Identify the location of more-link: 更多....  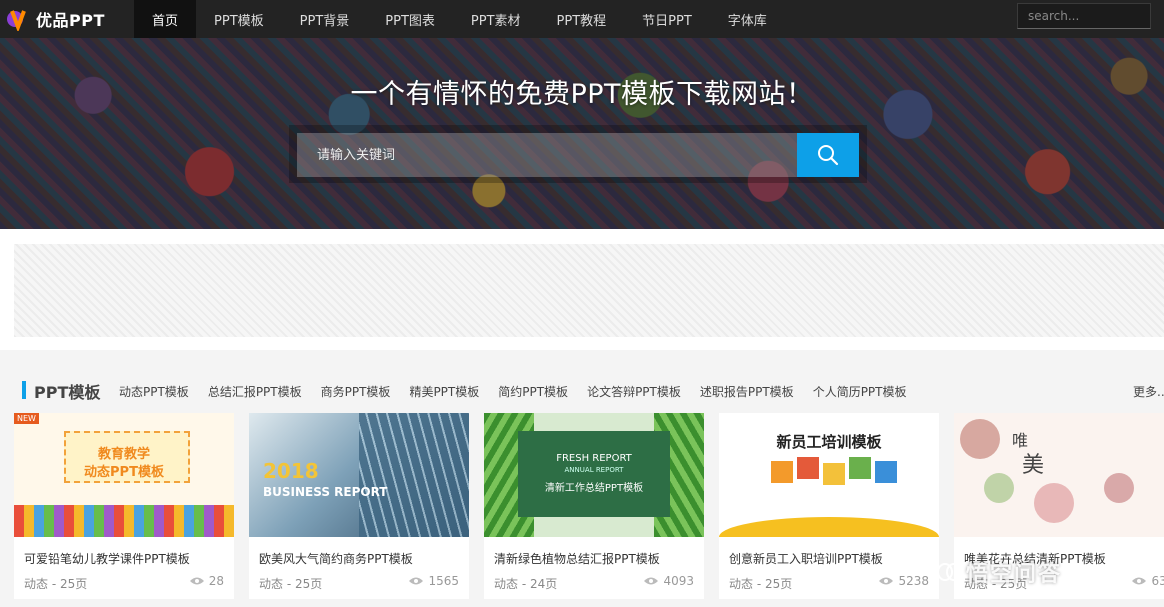
(1148, 391).